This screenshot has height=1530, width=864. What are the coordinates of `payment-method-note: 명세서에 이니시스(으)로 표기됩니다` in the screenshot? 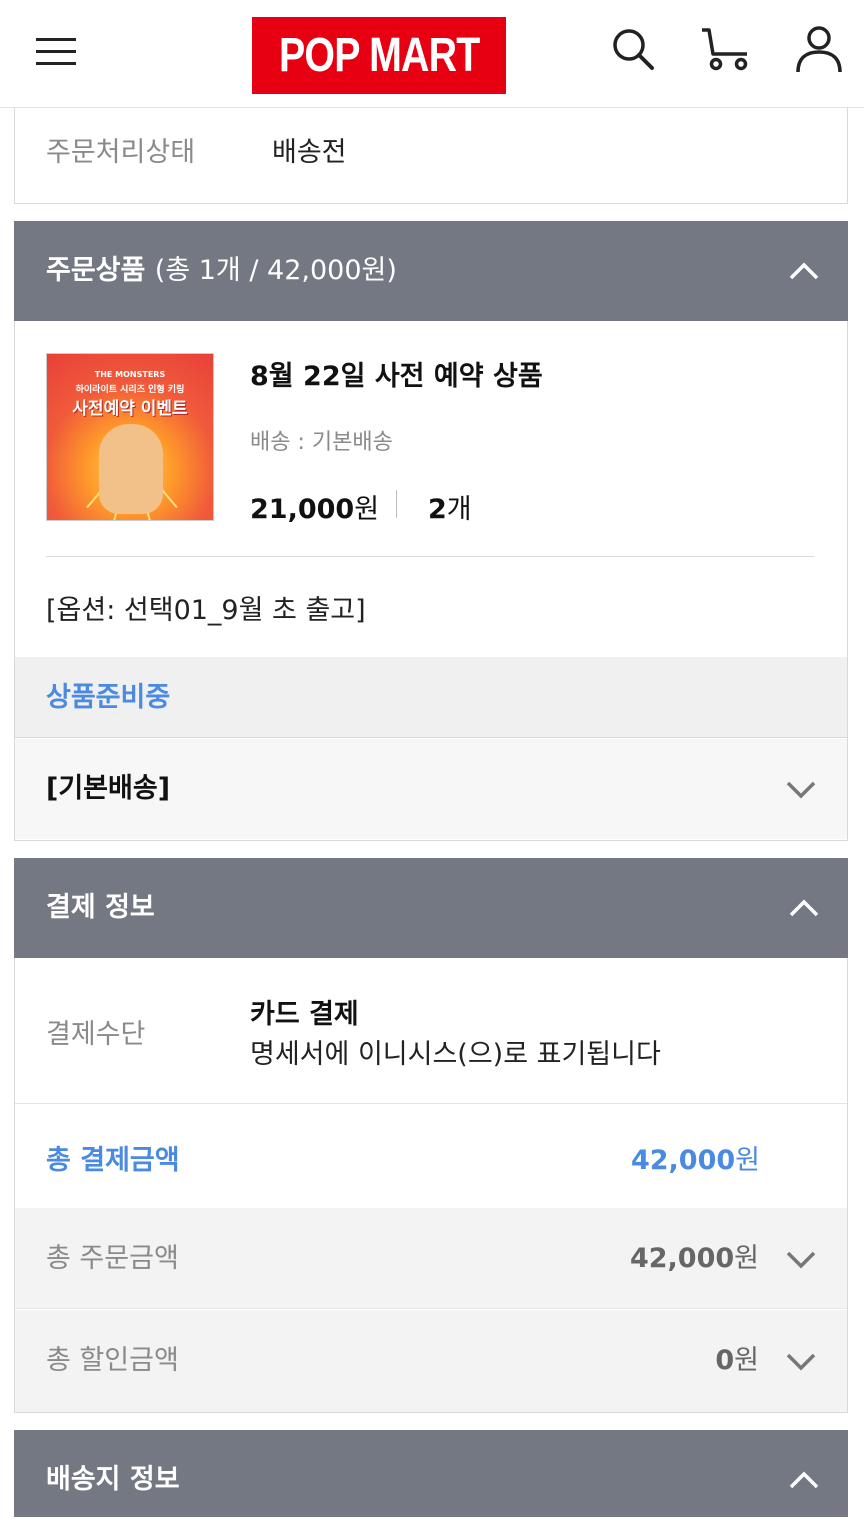 It's located at (455, 1054).